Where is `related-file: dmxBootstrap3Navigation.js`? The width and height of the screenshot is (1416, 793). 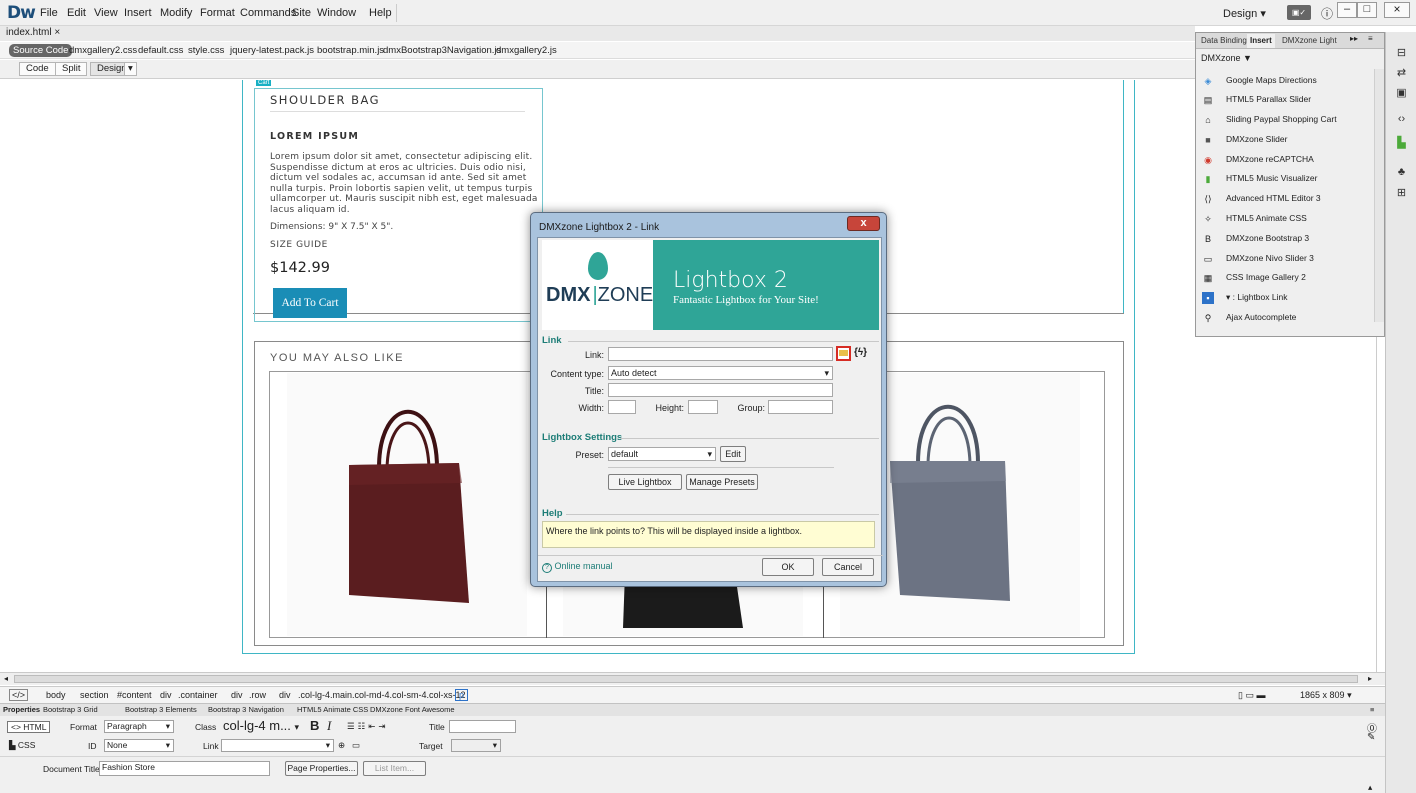
related-file: dmxBootstrap3Navigation.js is located at coordinates (442, 50).